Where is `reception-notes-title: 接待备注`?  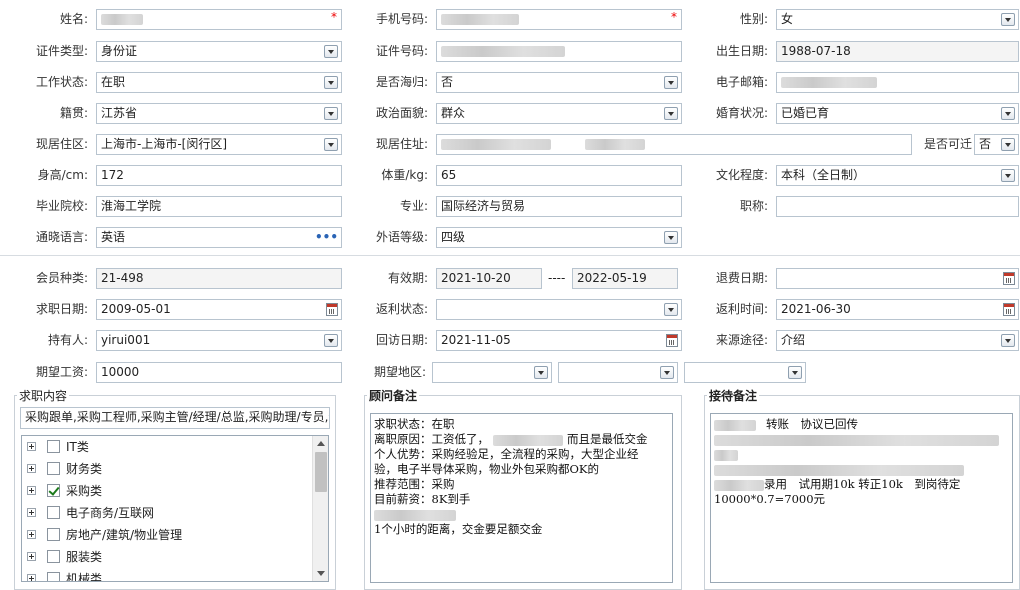
reception-notes-title: 接待备注 is located at coordinates (733, 396).